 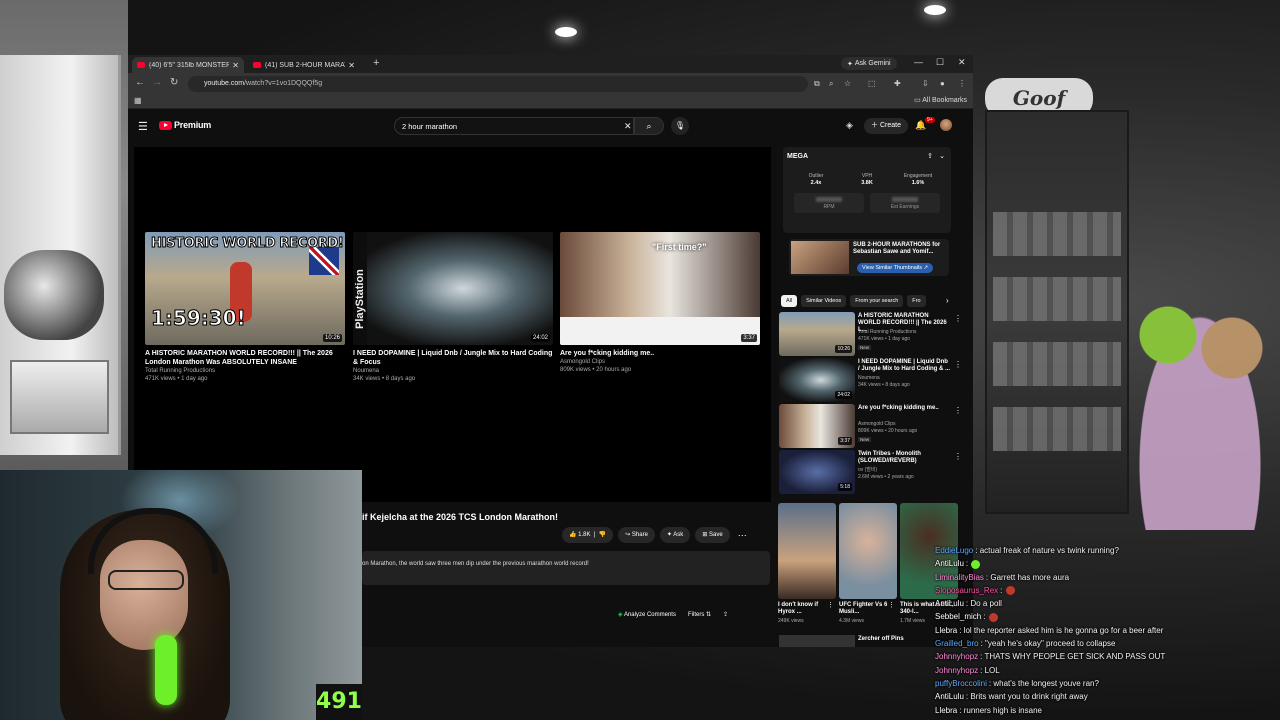 What do you see at coordinates (946, 125) in the screenshot?
I see `avatar` at bounding box center [946, 125].